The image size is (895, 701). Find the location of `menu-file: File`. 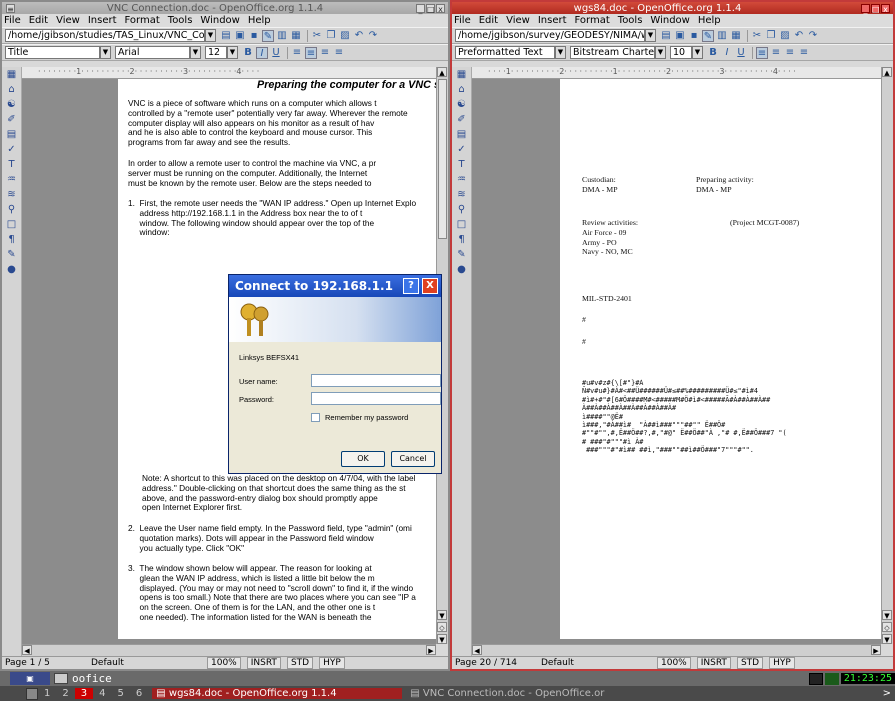

menu-file: File is located at coordinates (462, 20).